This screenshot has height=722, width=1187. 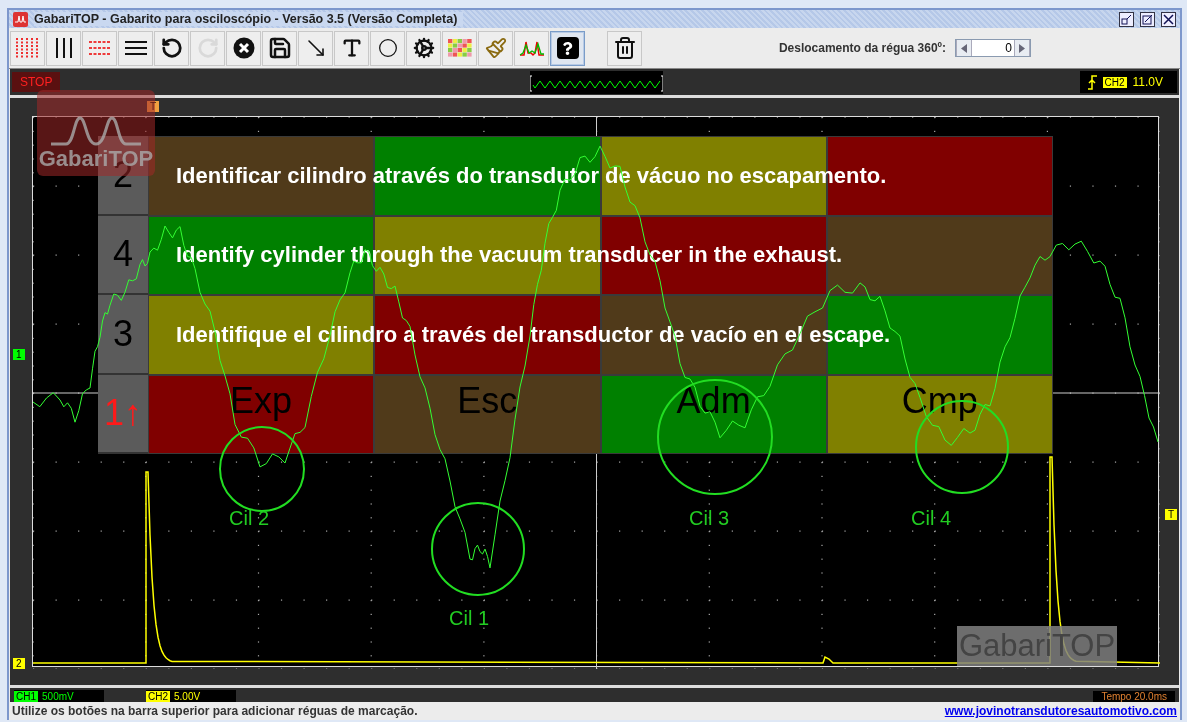 I want to click on watermark-label: GabariTOP, so click(x=1037, y=646).